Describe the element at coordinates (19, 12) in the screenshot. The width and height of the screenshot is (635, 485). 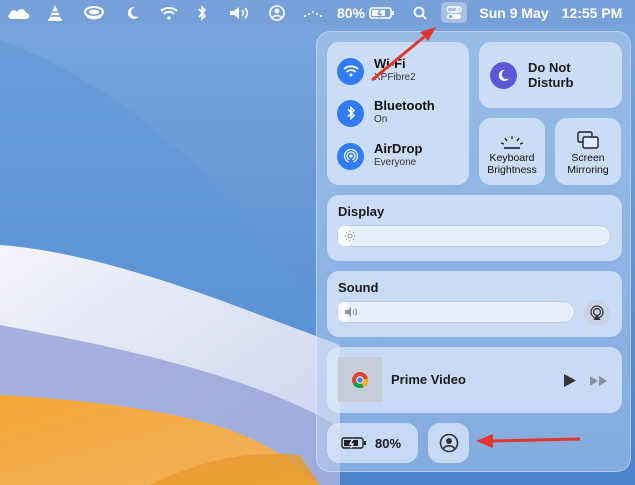
I see `cloud-icon` at that location.